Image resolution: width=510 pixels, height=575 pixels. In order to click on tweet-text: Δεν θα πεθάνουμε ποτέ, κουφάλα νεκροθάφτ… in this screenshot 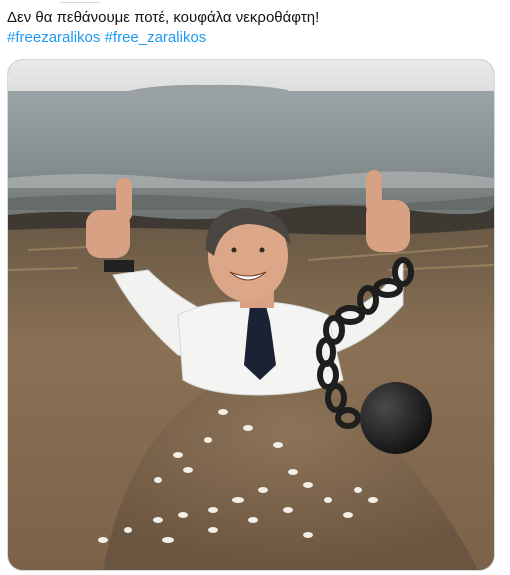, I will do `click(254, 28)`.